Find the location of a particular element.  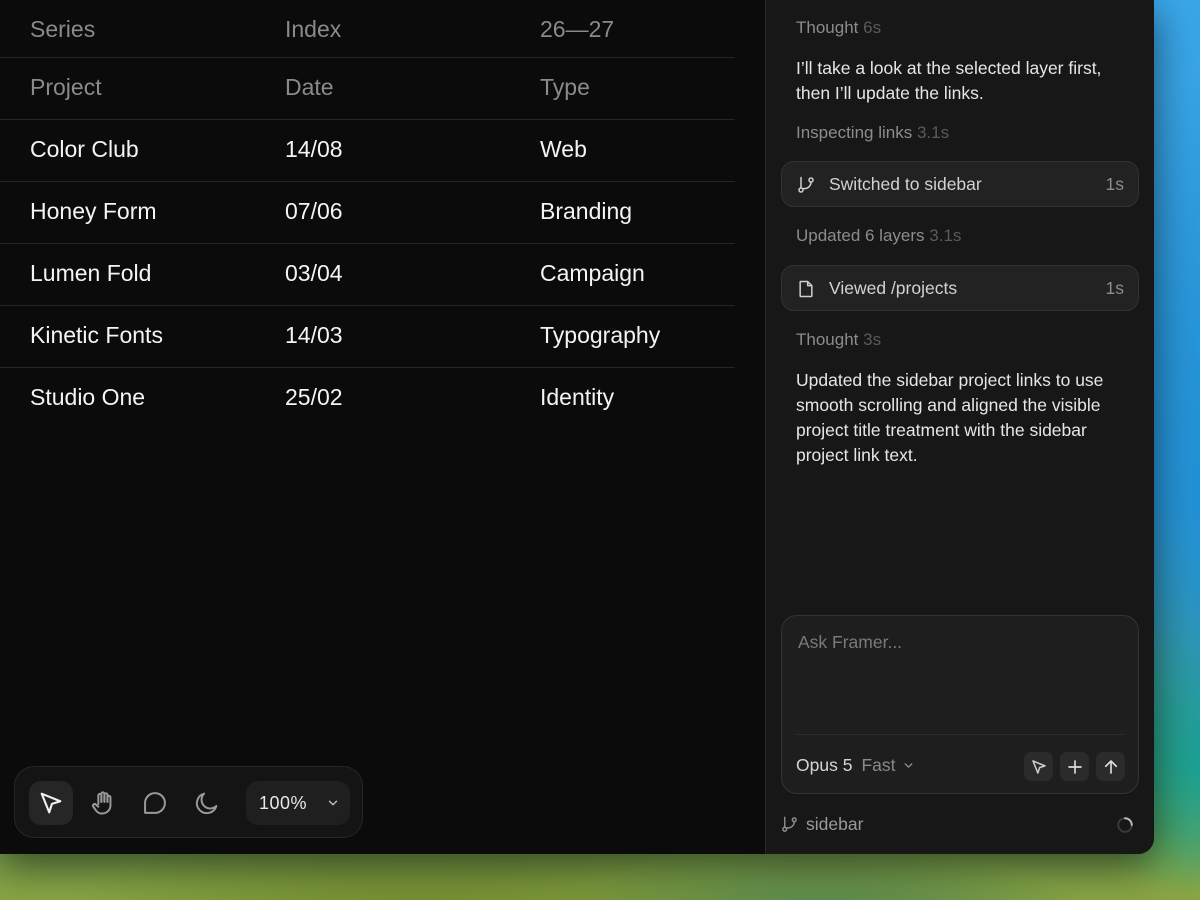

theme-toggle-button is located at coordinates (207, 803).